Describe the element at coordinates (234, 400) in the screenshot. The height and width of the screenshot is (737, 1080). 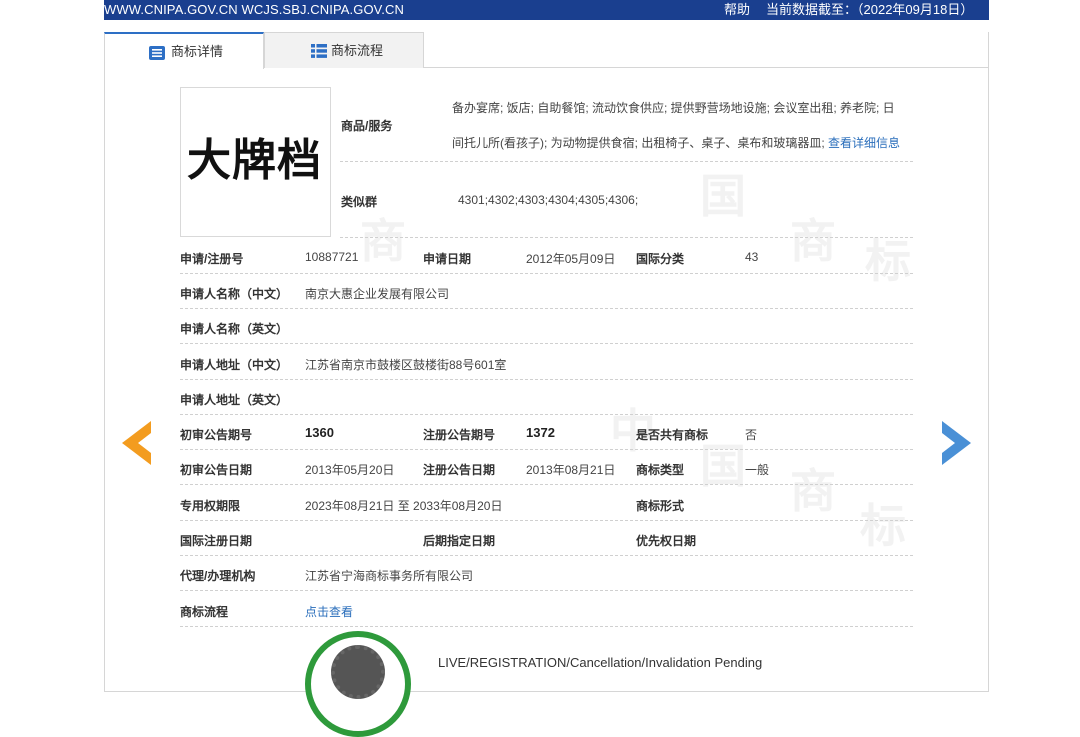
I see `address-en-label: 申请人地址（英文）` at that location.